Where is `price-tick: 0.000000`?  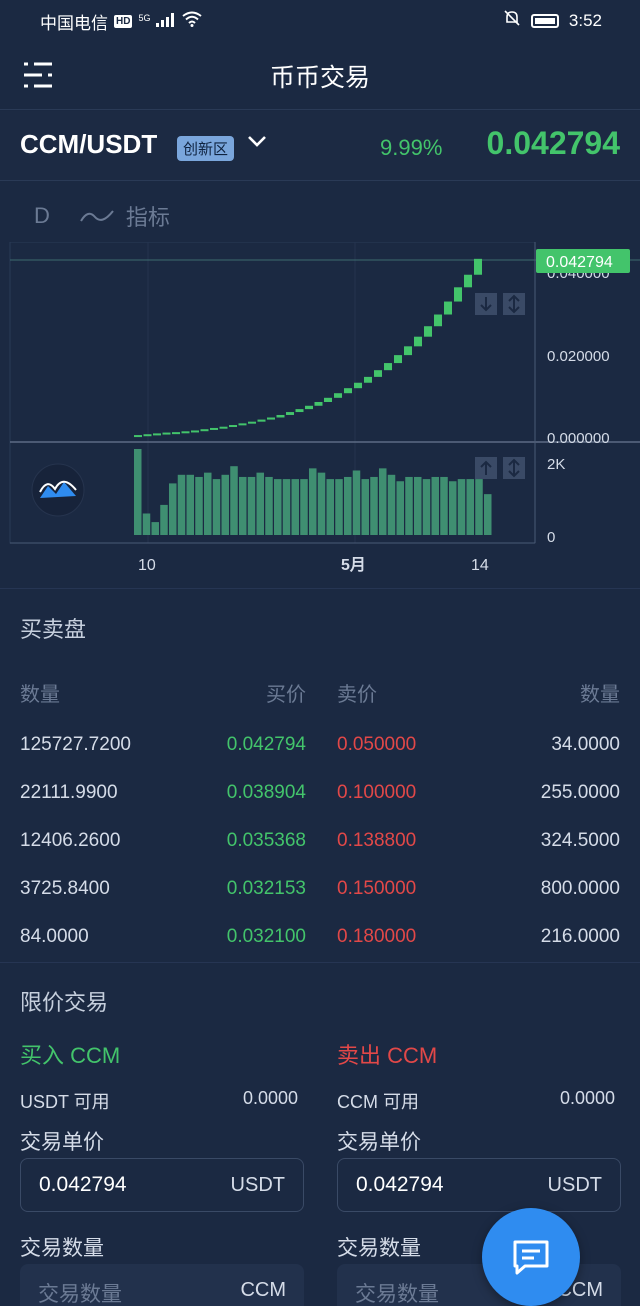
price-tick: 0.000000 is located at coordinates (578, 438).